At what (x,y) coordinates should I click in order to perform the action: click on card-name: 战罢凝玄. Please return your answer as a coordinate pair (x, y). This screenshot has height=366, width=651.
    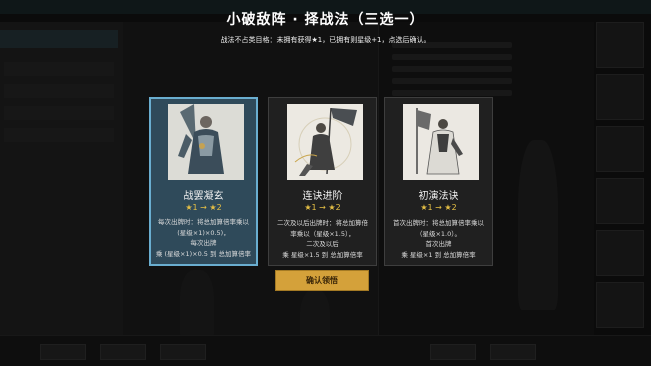
    Looking at the image, I should click on (203, 196).